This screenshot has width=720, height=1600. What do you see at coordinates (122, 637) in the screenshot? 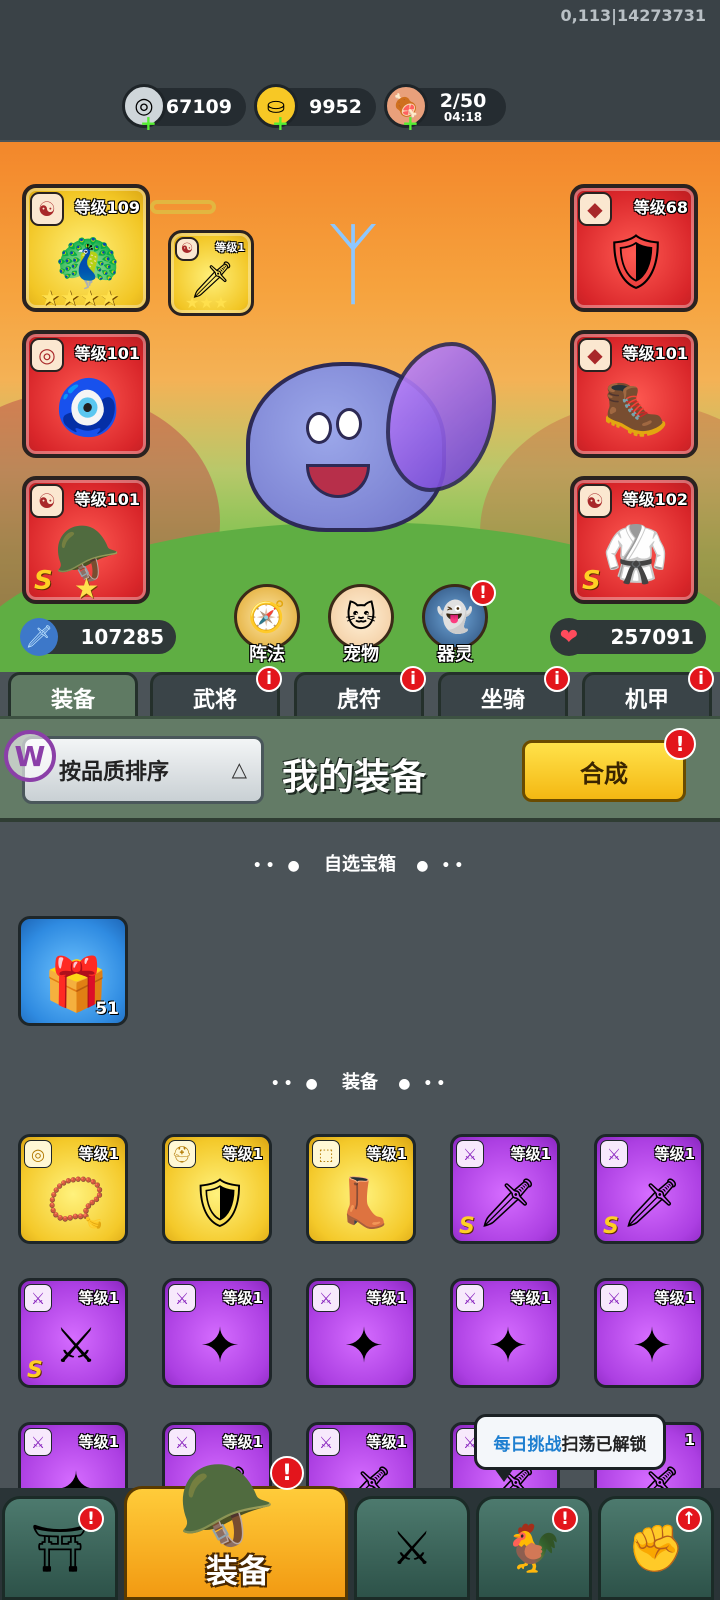
I see `attack-value: 107285` at bounding box center [122, 637].